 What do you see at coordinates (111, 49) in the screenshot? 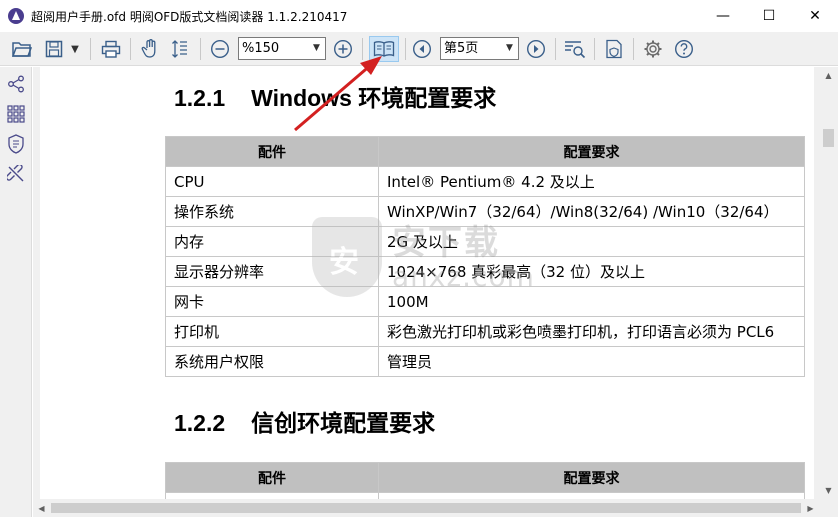
I see `print-icon` at bounding box center [111, 49].